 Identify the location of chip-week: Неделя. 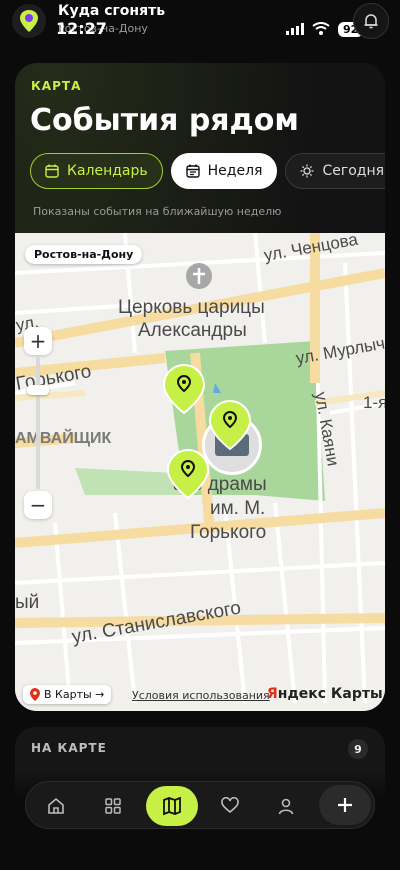
(224, 171).